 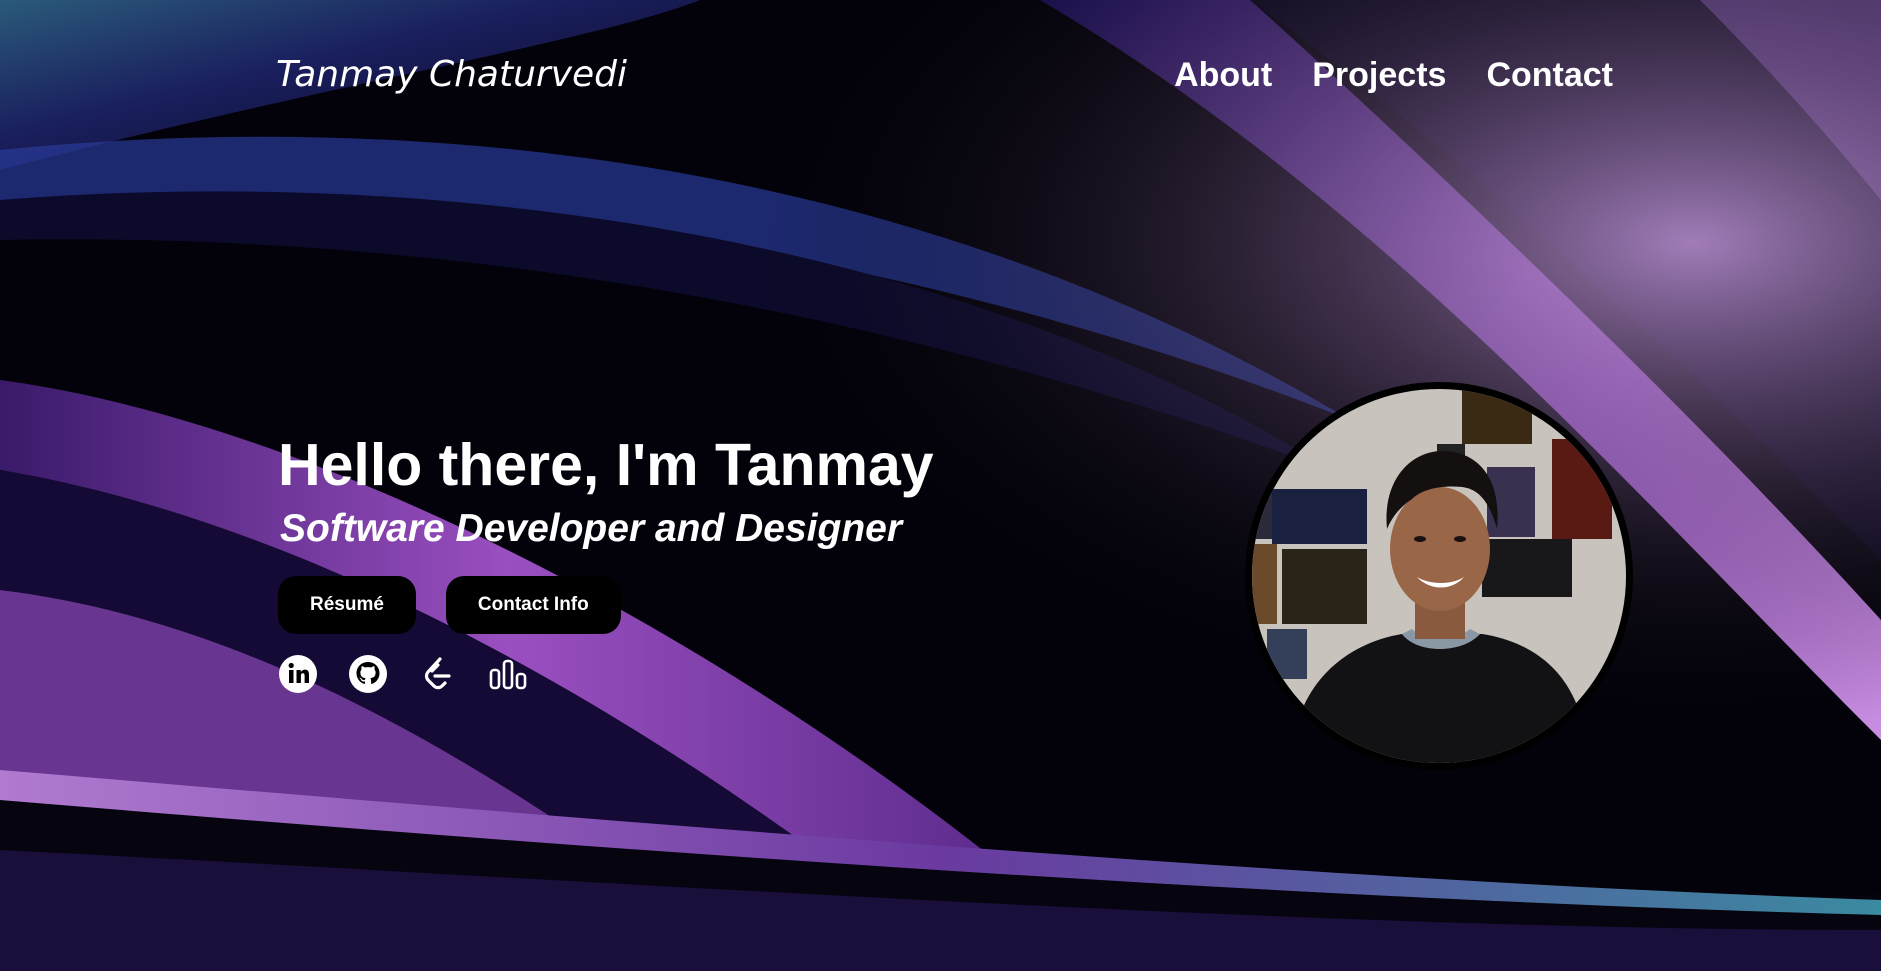 What do you see at coordinates (508, 674) in the screenshot?
I see `stats-icon` at bounding box center [508, 674].